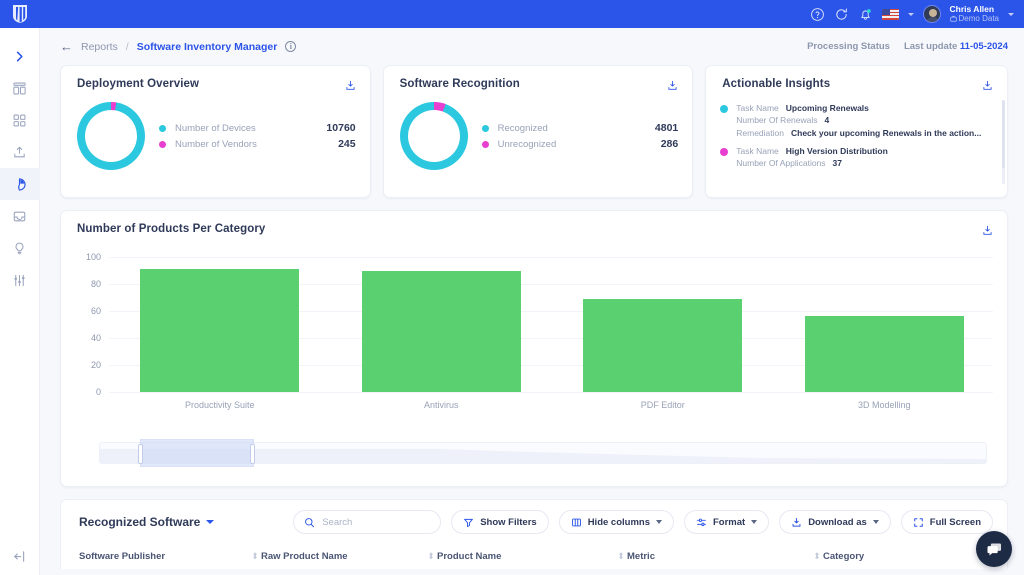 Image resolution: width=1024 pixels, height=575 pixels. Describe the element at coordinates (433, 136) in the screenshot. I see `recognition-donut-chart` at that location.